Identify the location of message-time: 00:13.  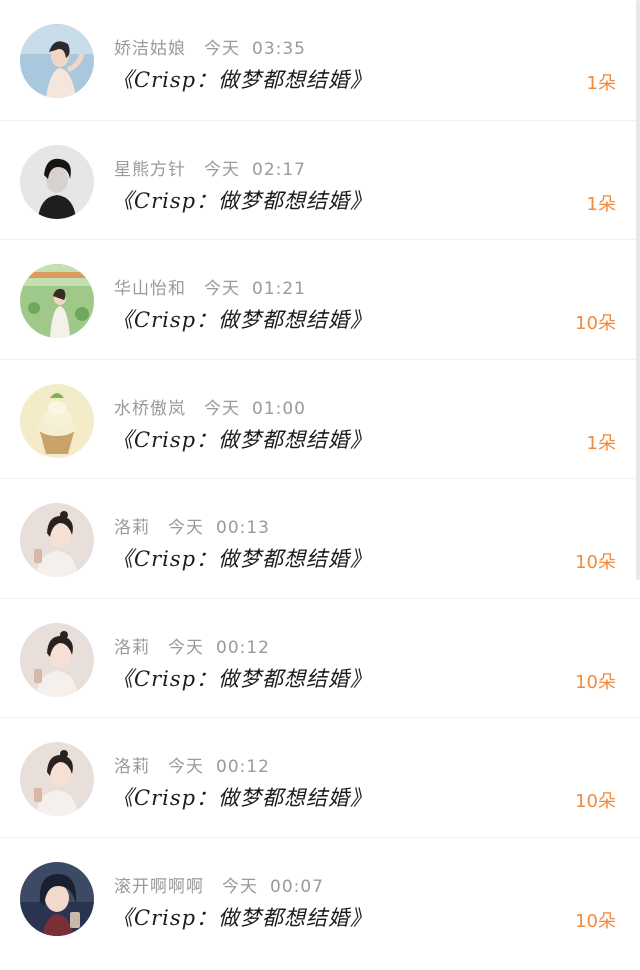
(243, 528).